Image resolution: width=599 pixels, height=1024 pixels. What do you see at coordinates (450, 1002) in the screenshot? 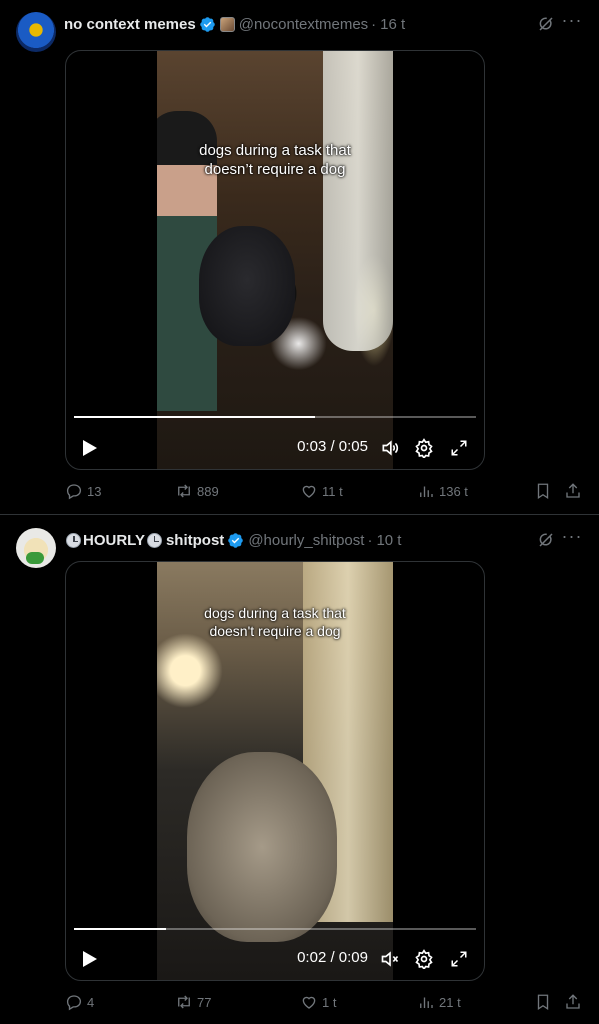
I see `views-count: 21 t` at bounding box center [450, 1002].